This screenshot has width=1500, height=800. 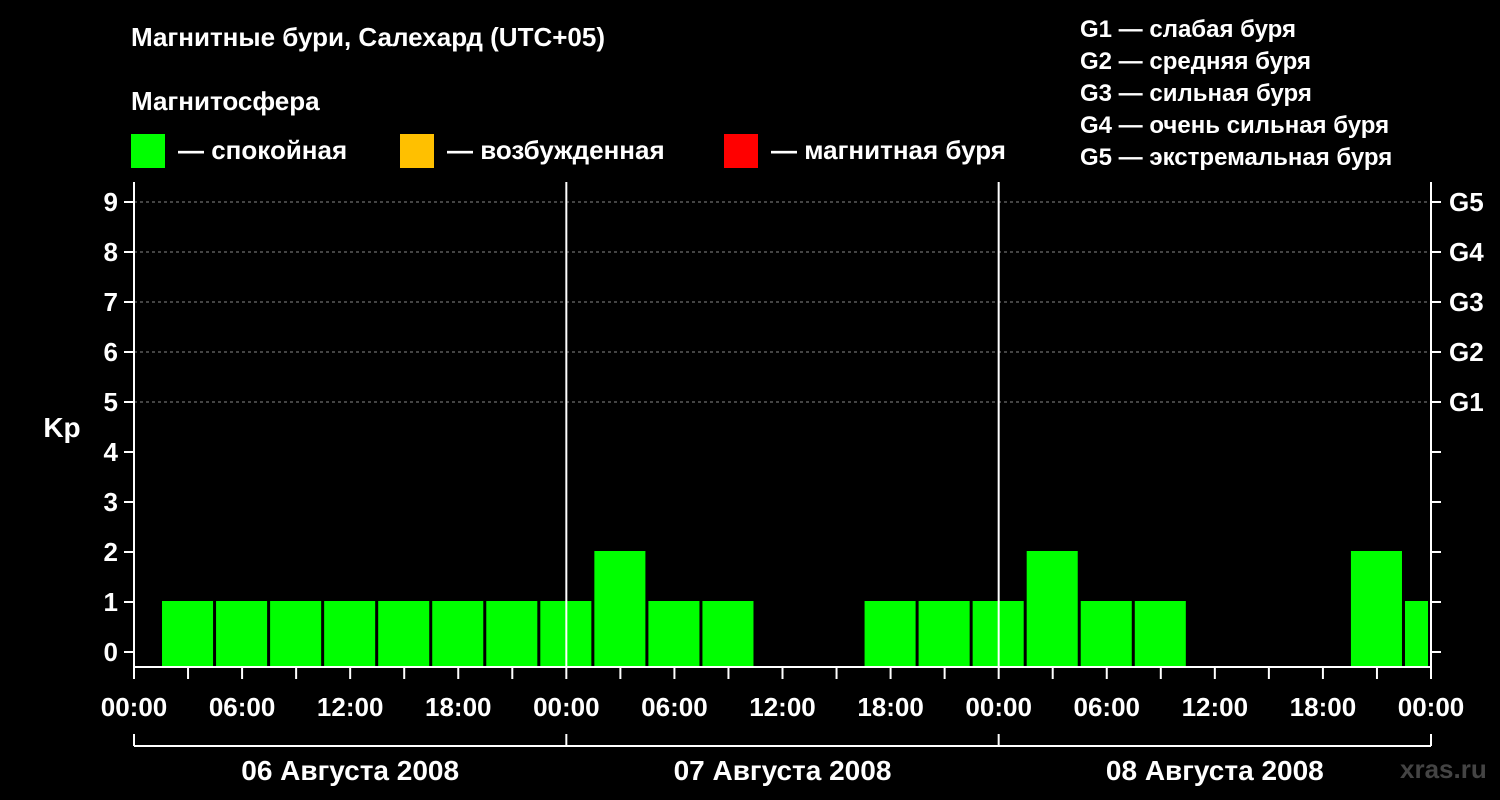 What do you see at coordinates (61, 427) in the screenshot?
I see `y-axis-label: Kp` at bounding box center [61, 427].